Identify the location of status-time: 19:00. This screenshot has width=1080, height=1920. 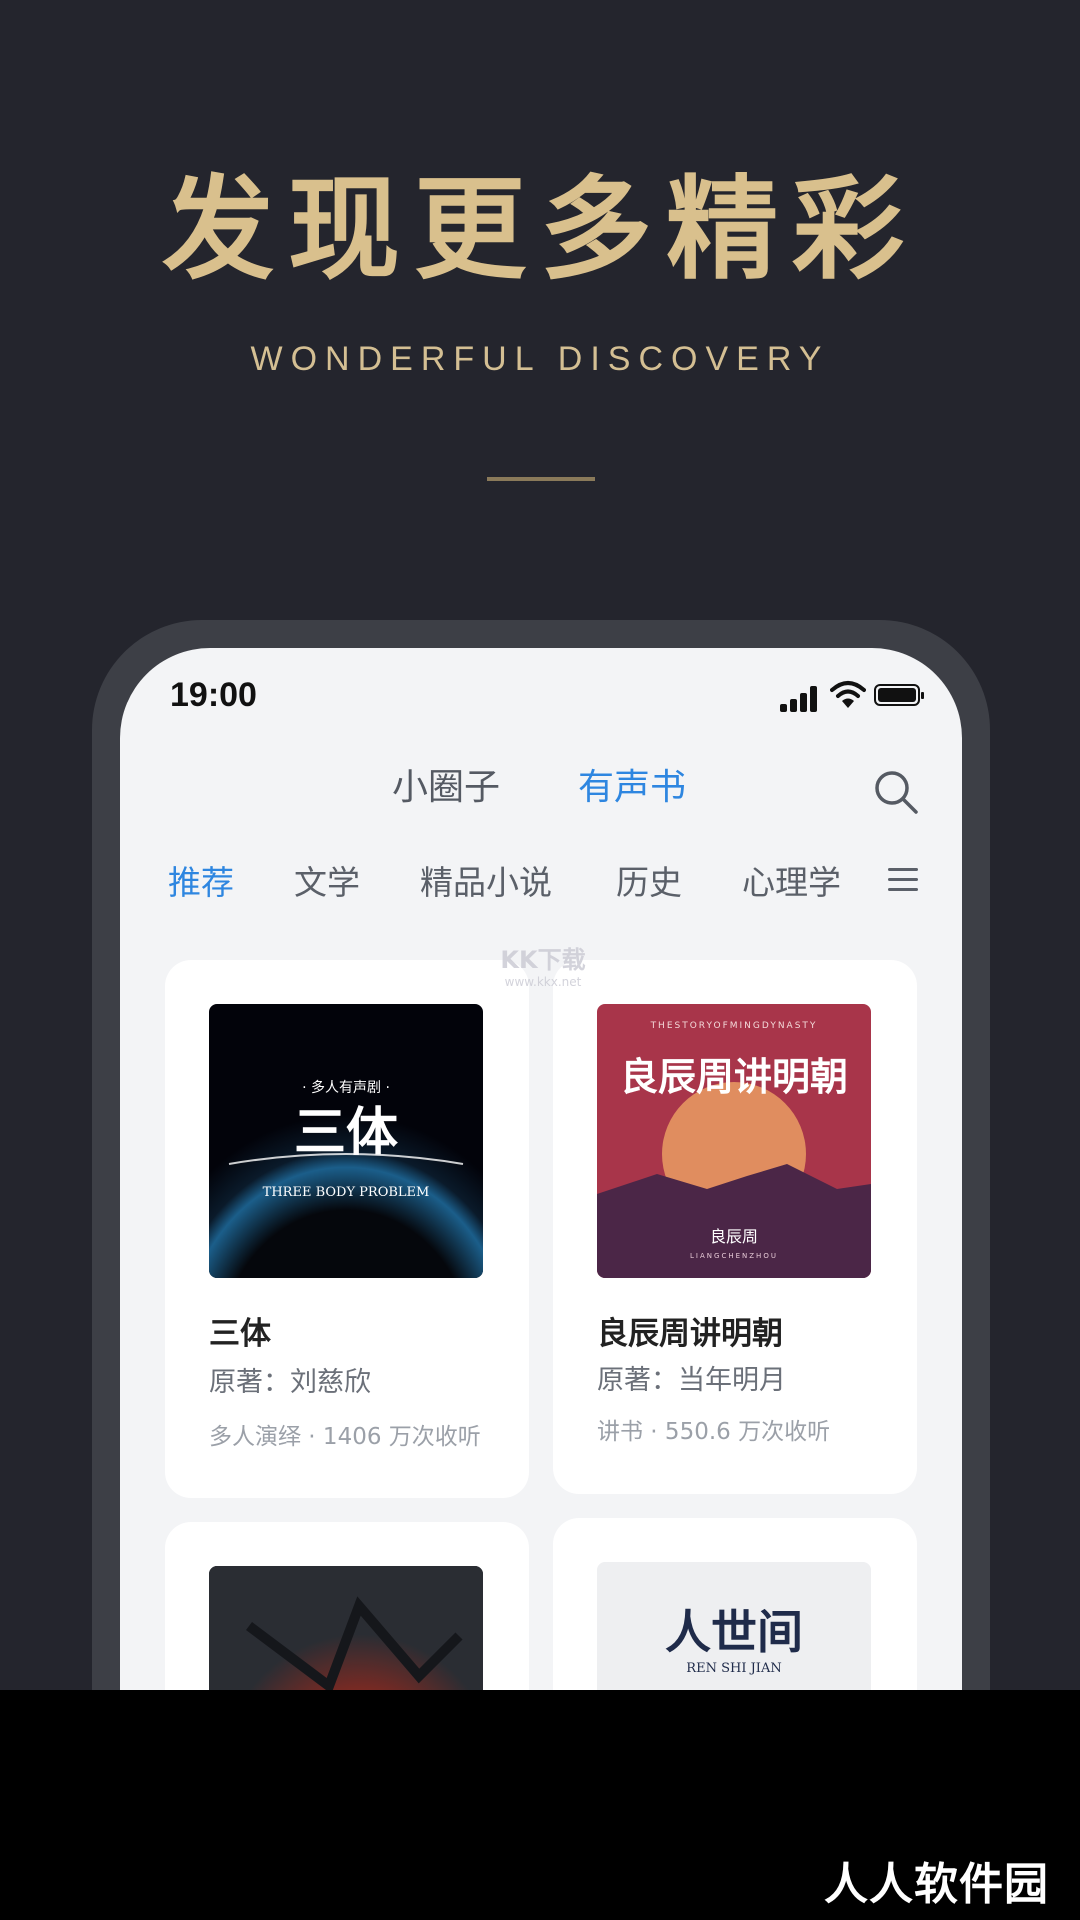
(213, 695).